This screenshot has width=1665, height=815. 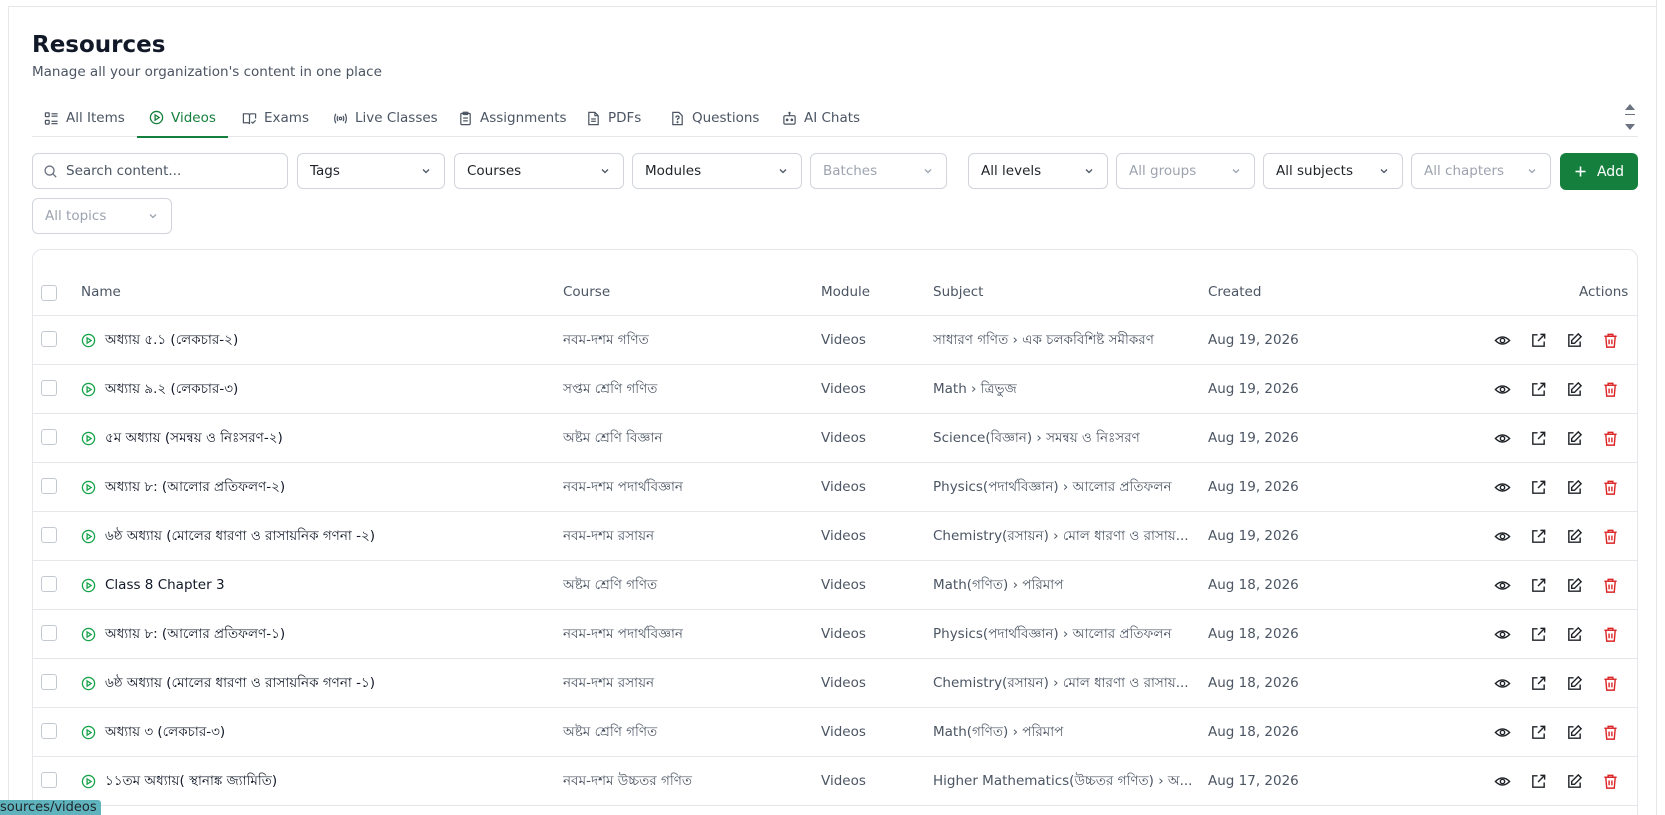 What do you see at coordinates (194, 438) in the screenshot?
I see `video-name: ৫ম অধ্যায় (সমন্বয় ও নিঃসরণ-২)` at bounding box center [194, 438].